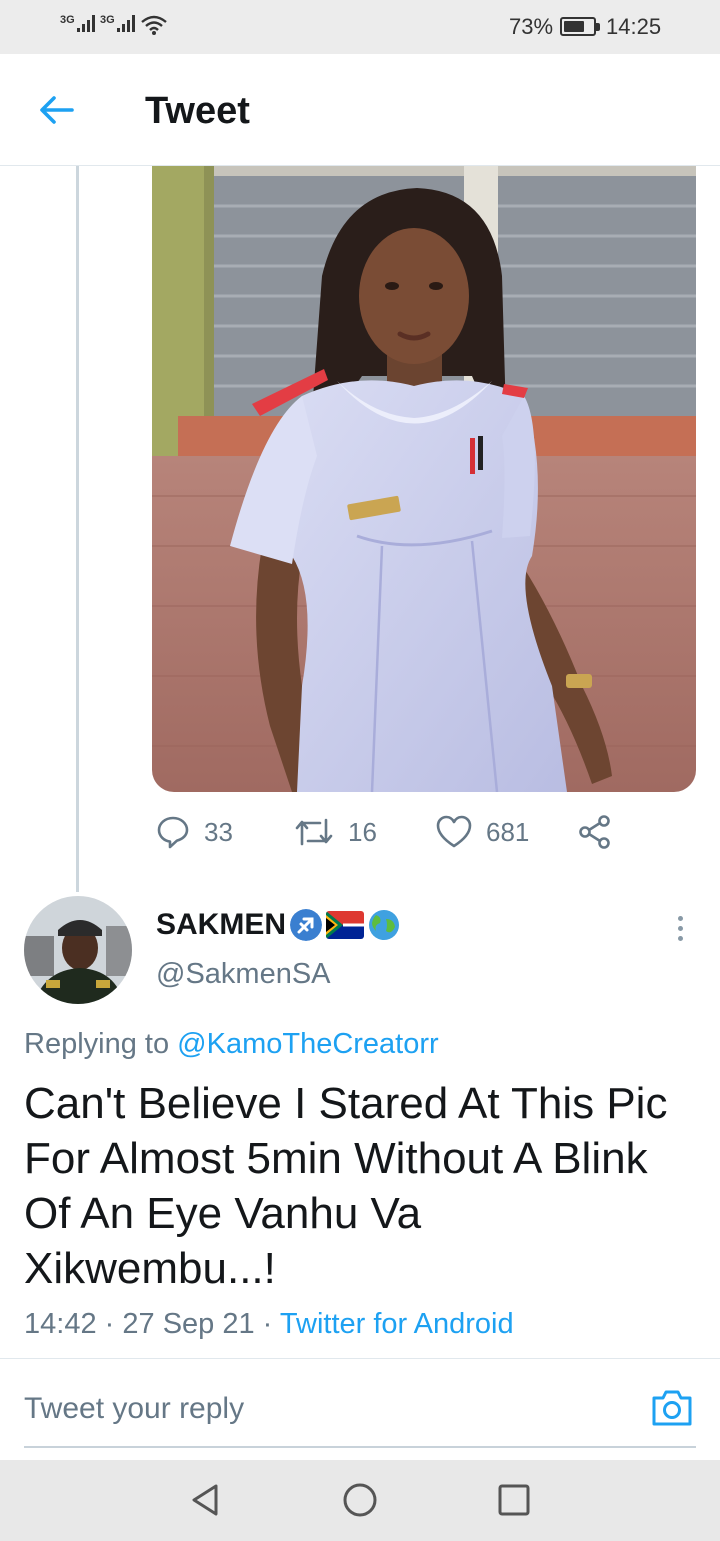  What do you see at coordinates (580, 26) in the screenshot?
I see `battery-icon` at bounding box center [580, 26].